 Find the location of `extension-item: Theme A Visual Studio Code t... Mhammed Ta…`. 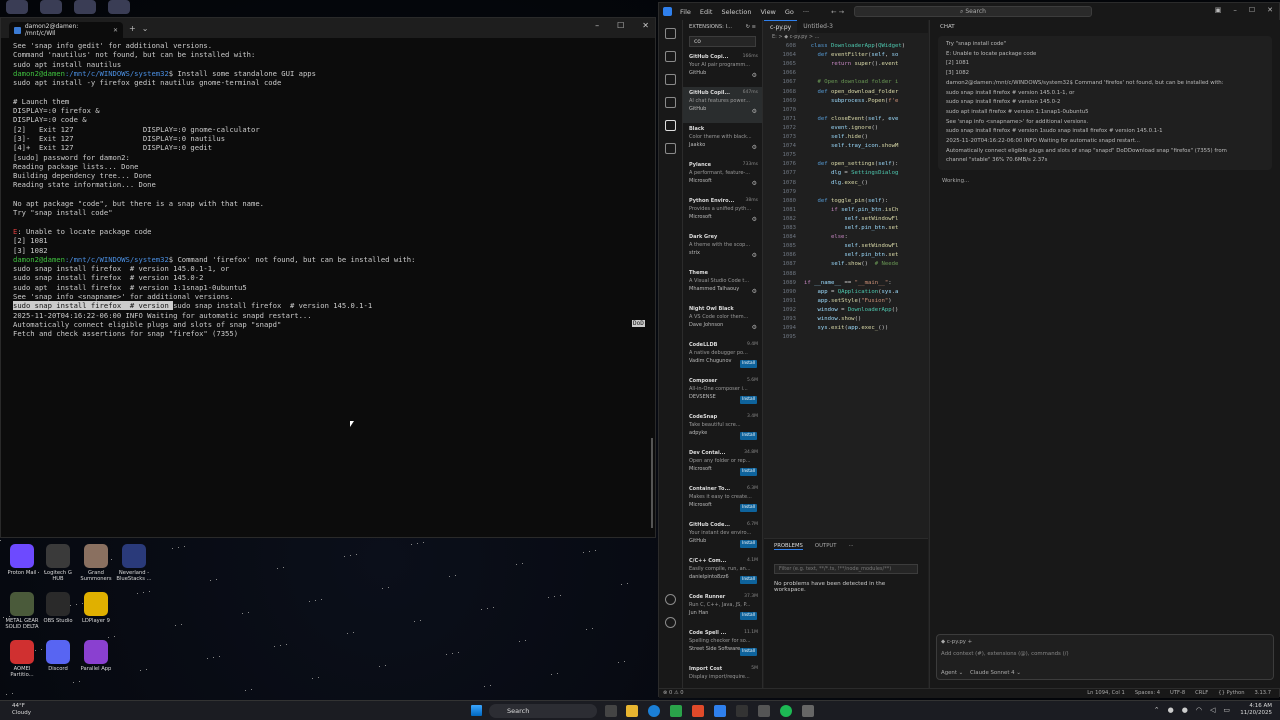

extension-item: Theme A Visual Studio Code t... Mhammed Ta… is located at coordinates (722, 285).